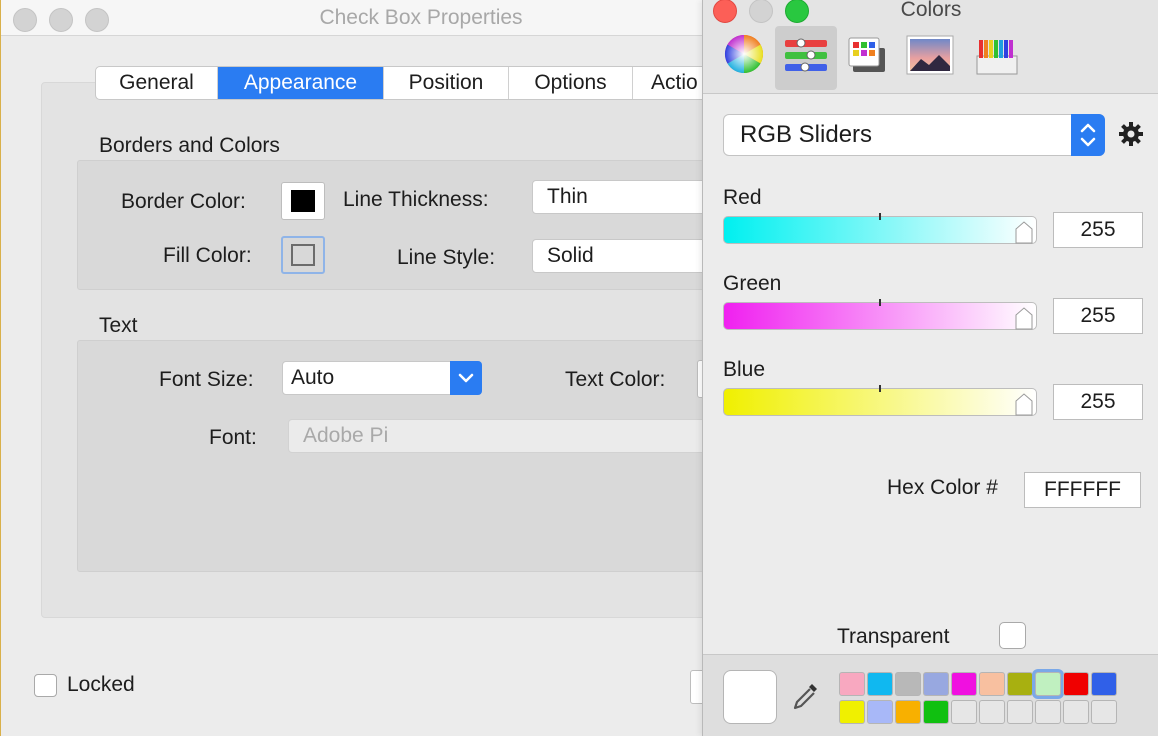 The width and height of the screenshot is (1158, 736). I want to click on transparent-checkbox, so click(1012, 635).